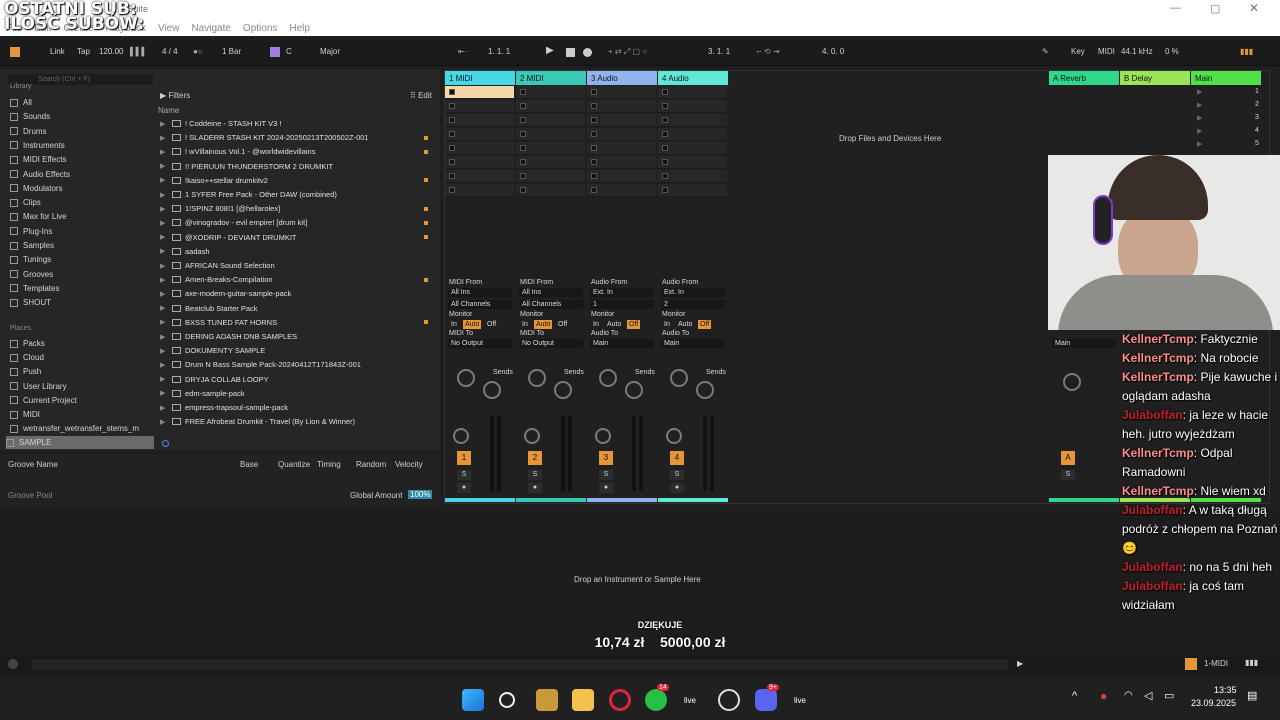 Image resolution: width=1280 pixels, height=720 pixels. I want to click on monitor-off-button: Off, so click(491, 324).